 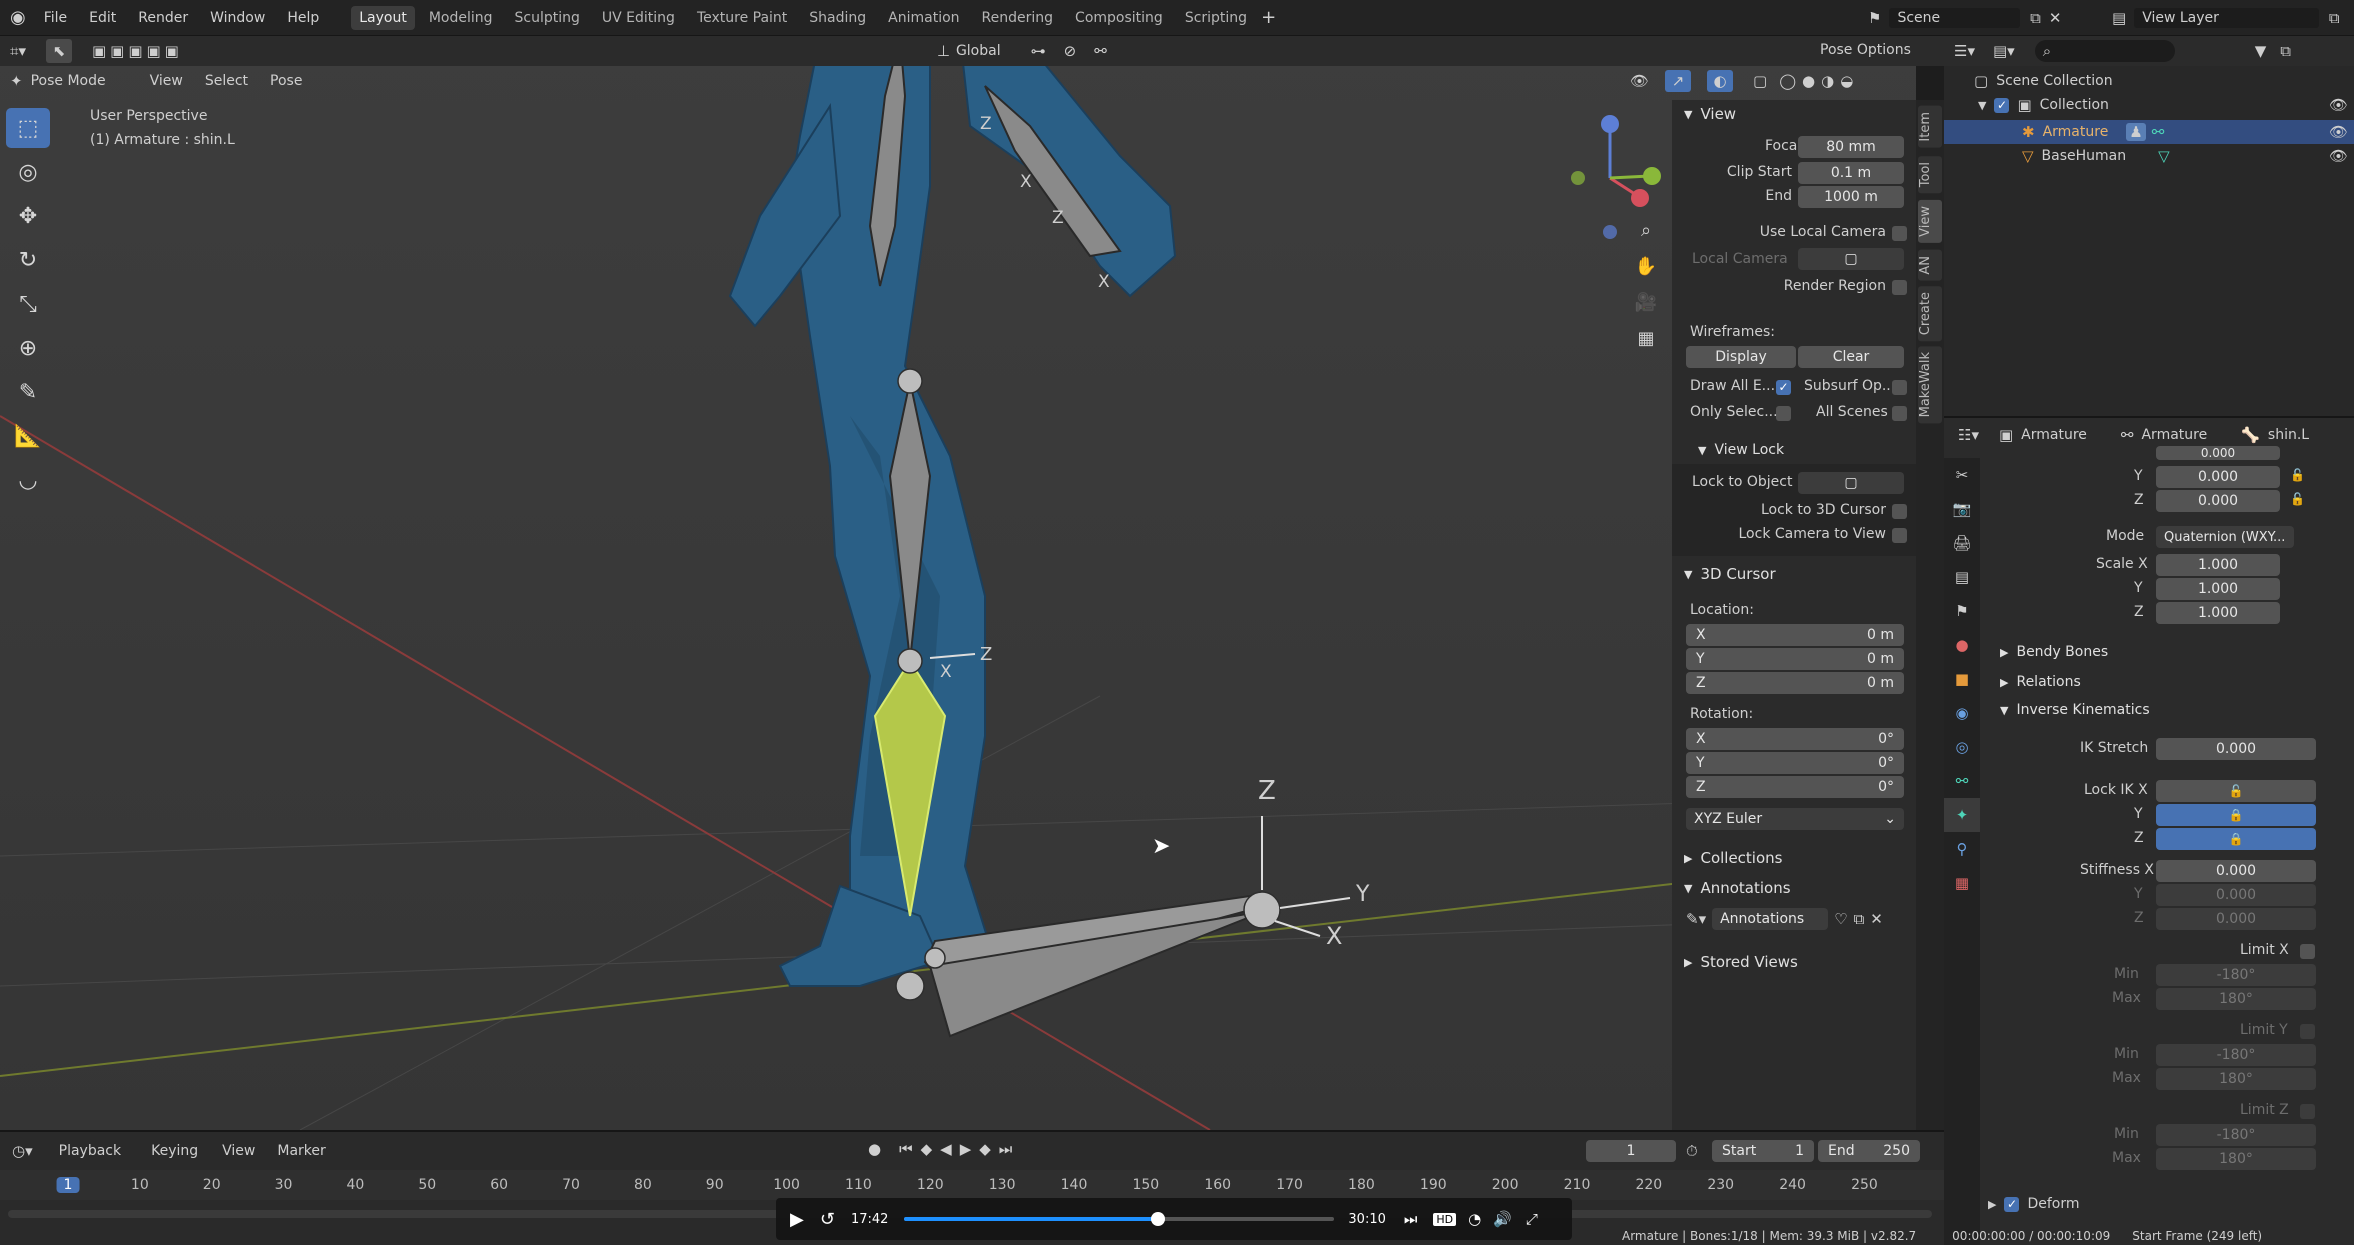 What do you see at coordinates (2149, 132) in the screenshot?
I see `outliner-row-armature: ✱ Armature ♟ ⚯ 👁` at bounding box center [2149, 132].